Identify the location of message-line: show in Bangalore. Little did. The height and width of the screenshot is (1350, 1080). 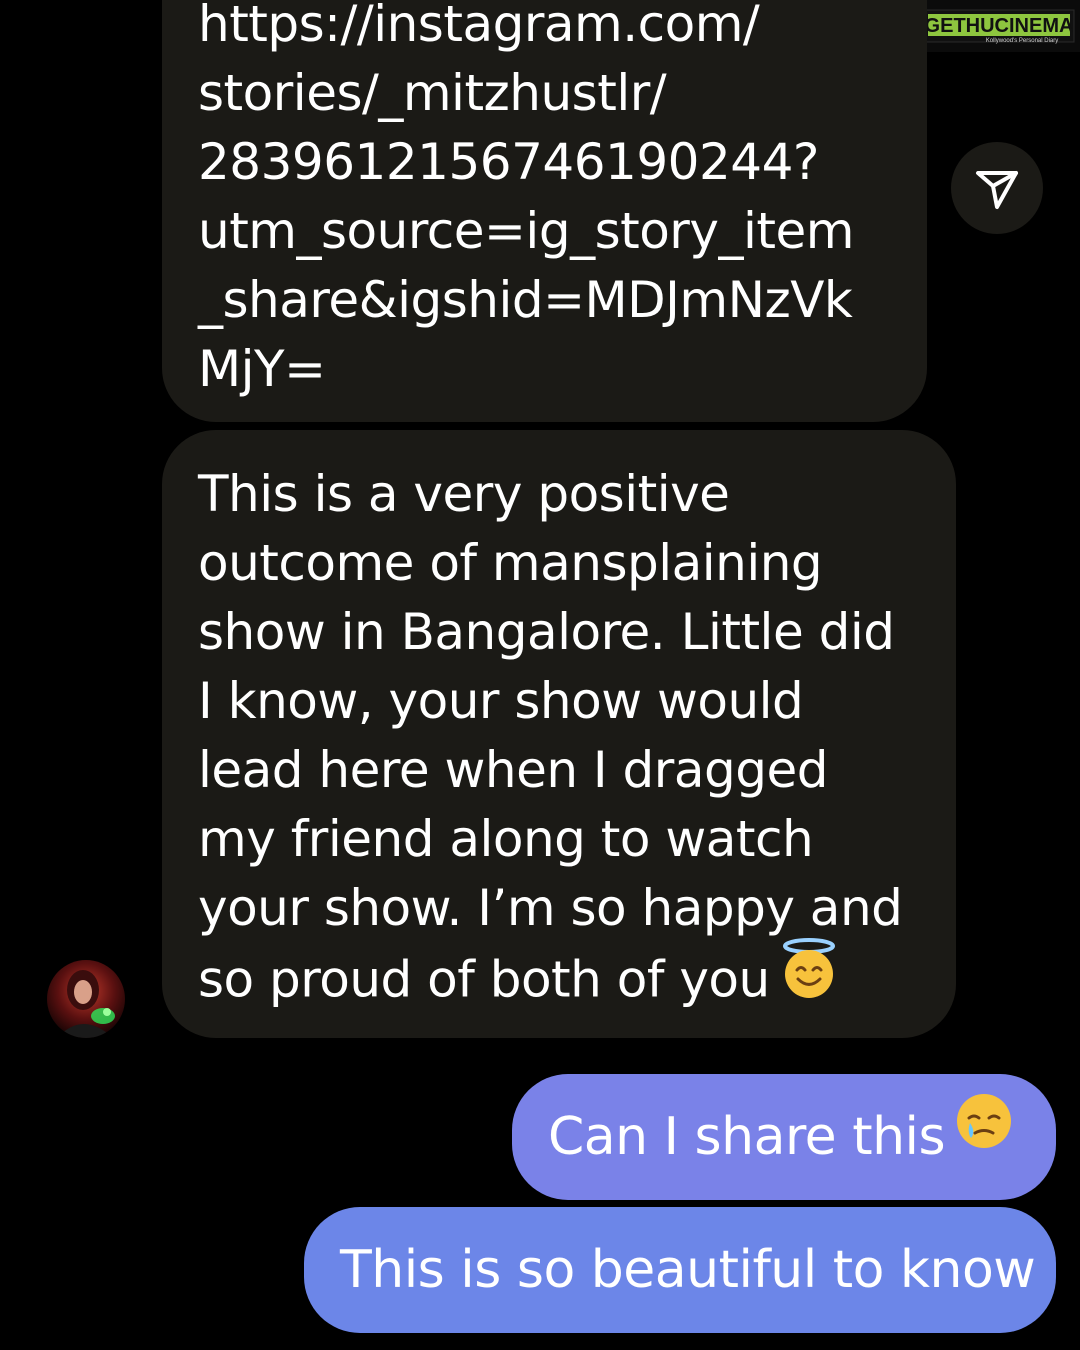
(546, 632).